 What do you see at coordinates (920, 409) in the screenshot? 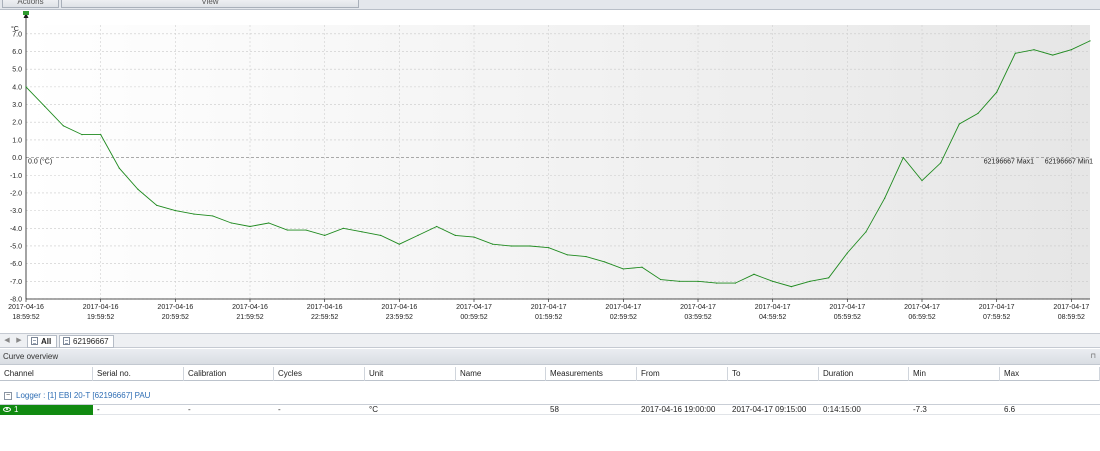
I see `min-cell: -7.3` at bounding box center [920, 409].